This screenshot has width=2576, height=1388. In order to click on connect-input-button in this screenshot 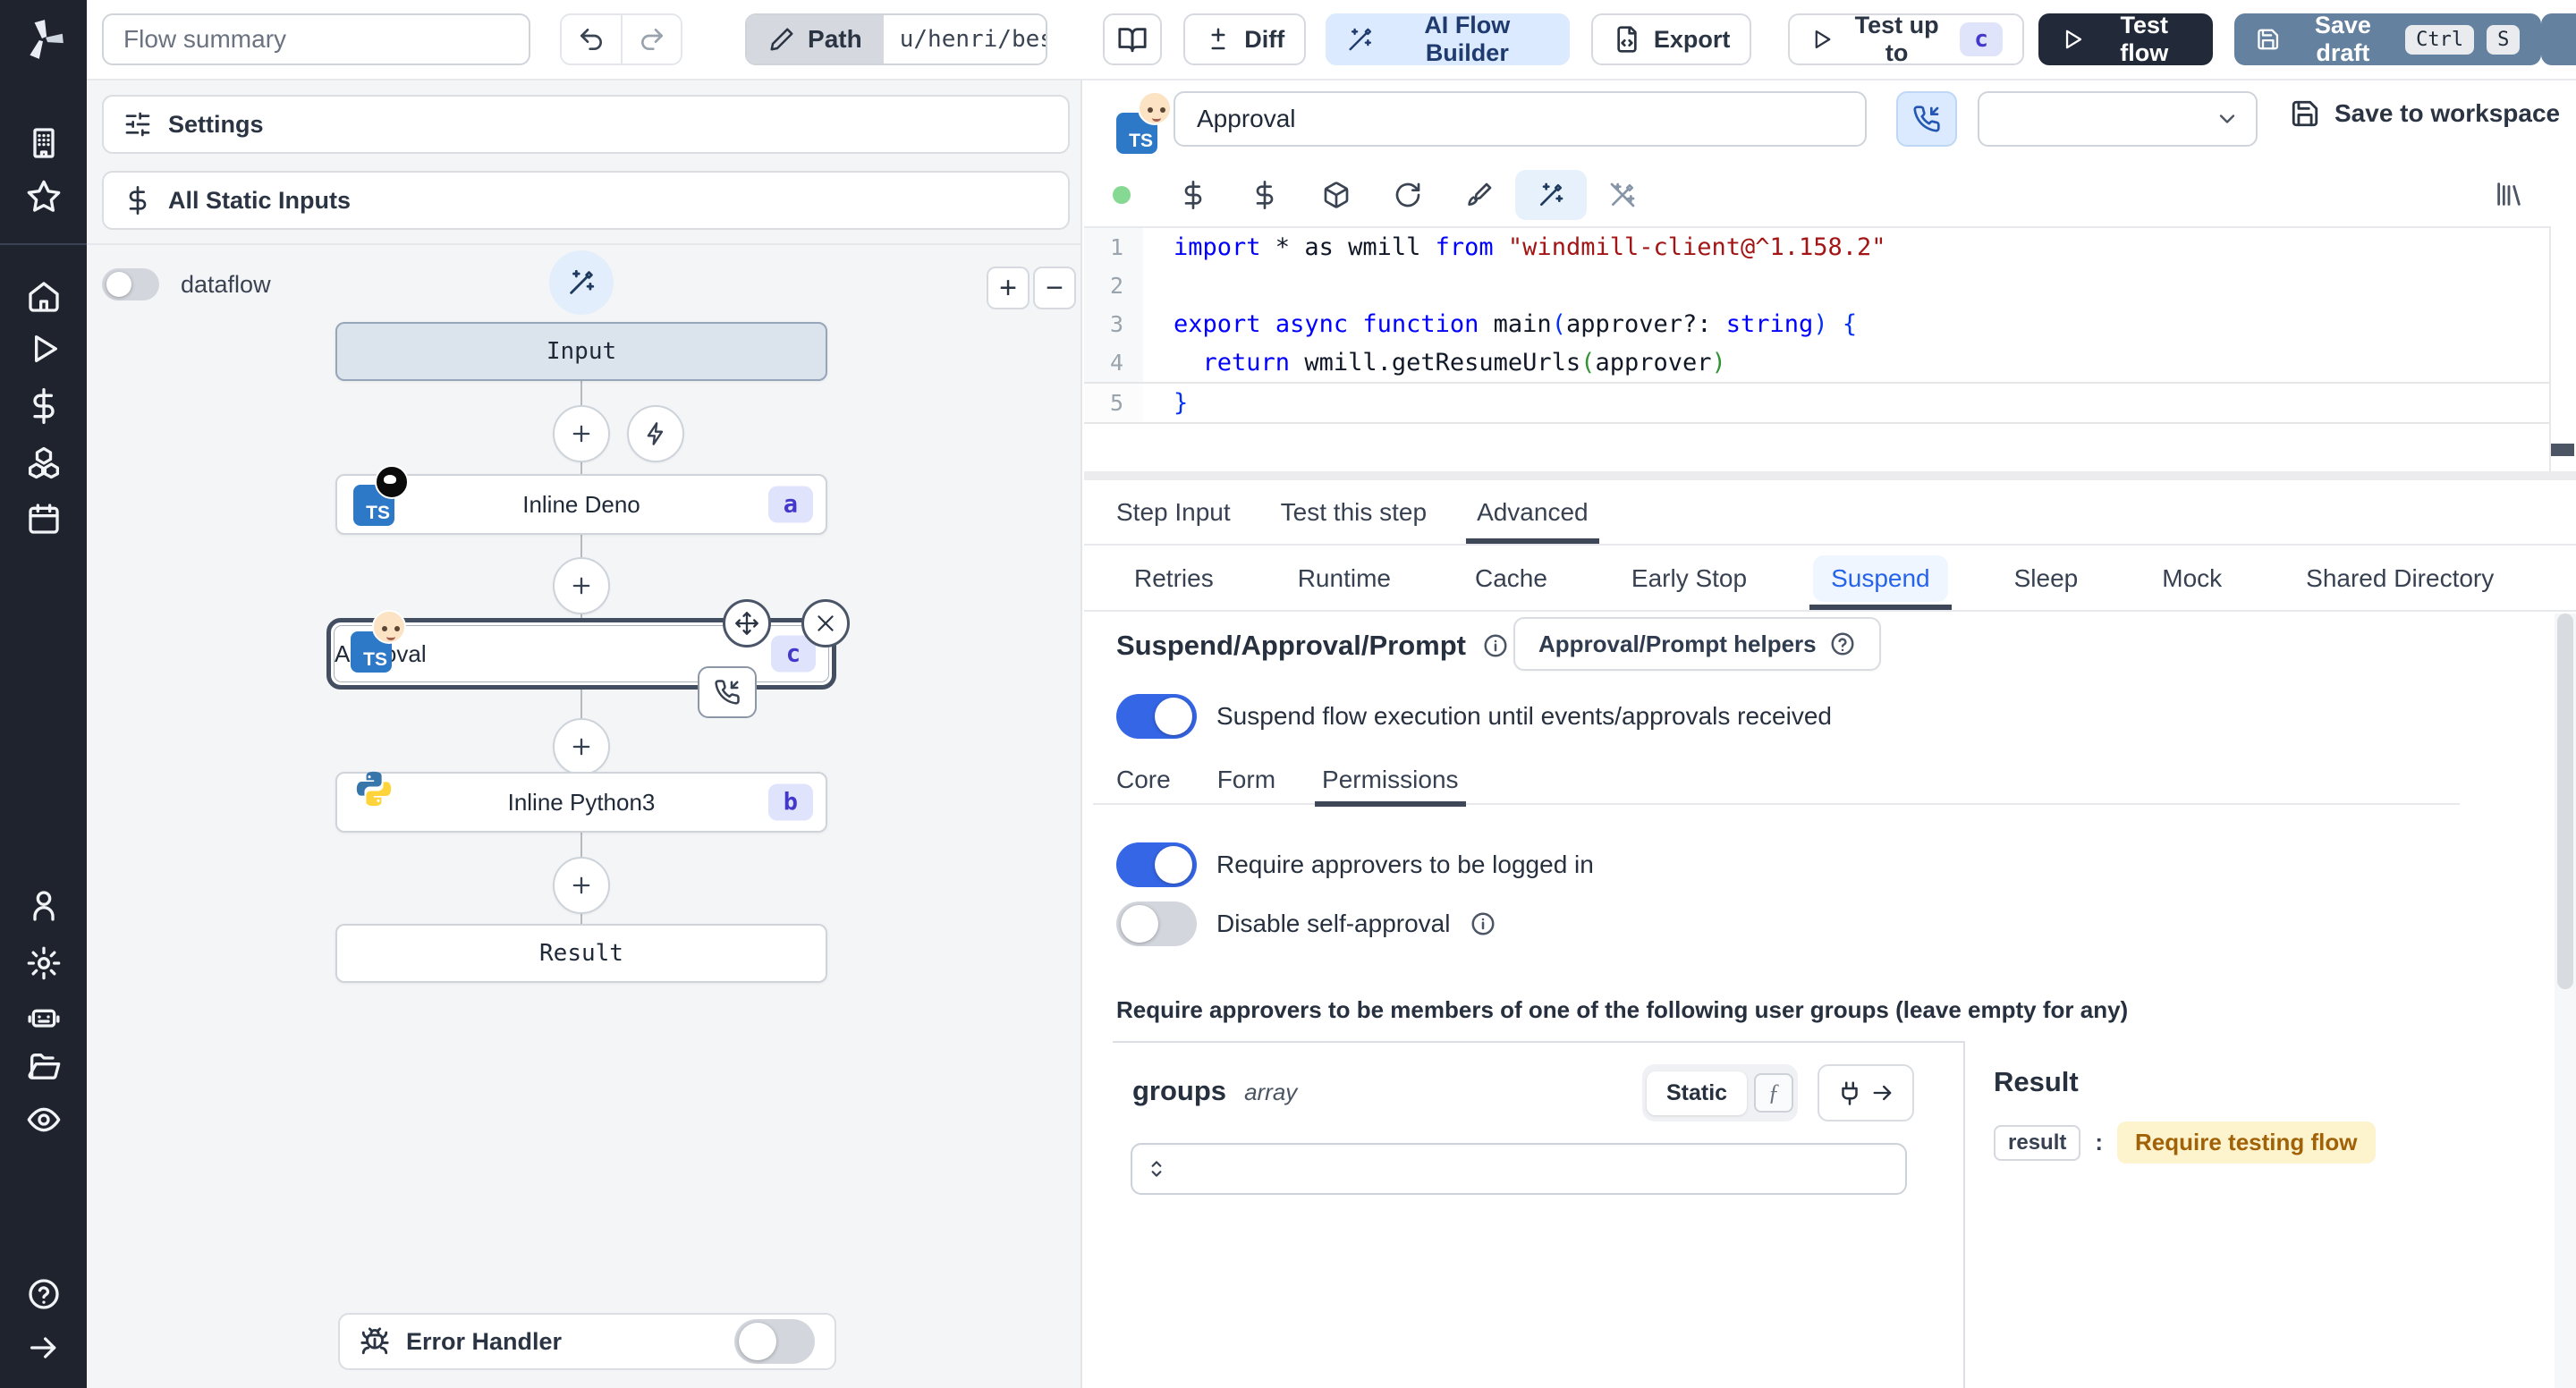, I will do `click(1866, 1092)`.